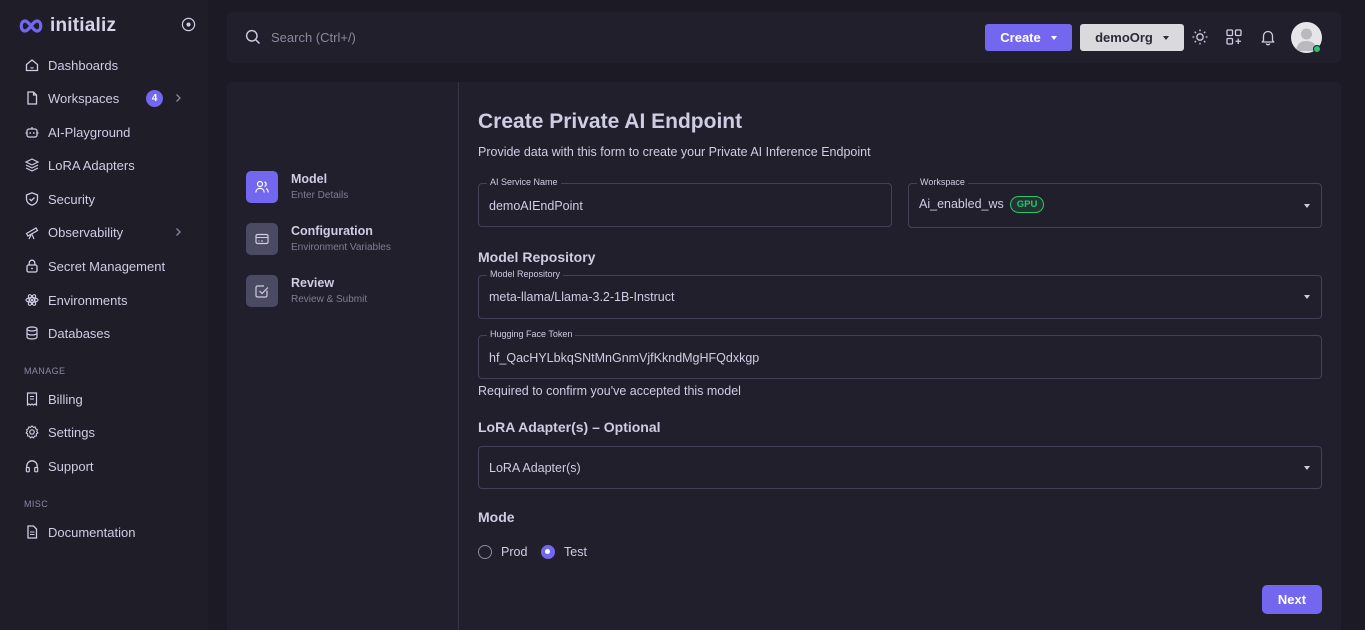 This screenshot has height=630, width=1365. Describe the element at coordinates (154, 98) in the screenshot. I see `workspaces-count-badge: 4` at that location.